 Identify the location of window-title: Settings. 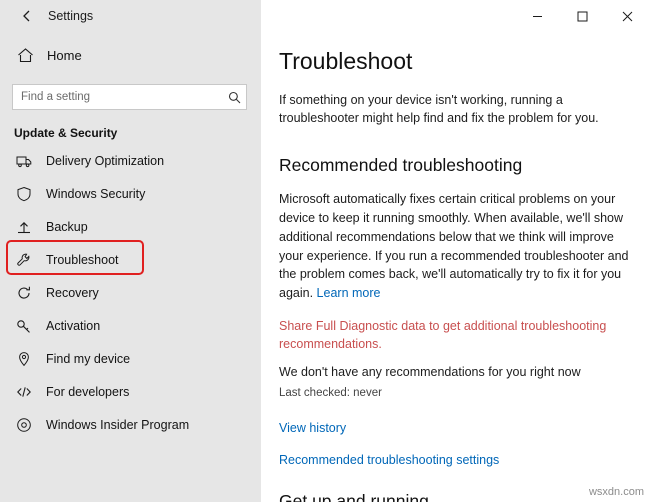
(71, 16).